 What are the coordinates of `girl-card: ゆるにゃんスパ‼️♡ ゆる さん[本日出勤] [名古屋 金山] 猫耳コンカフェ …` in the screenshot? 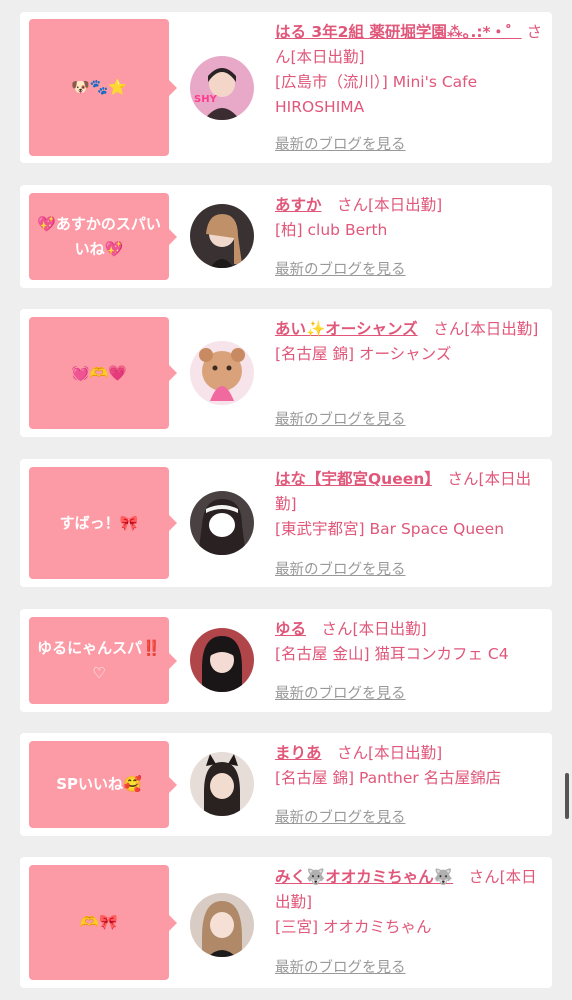 It's located at (286, 660).